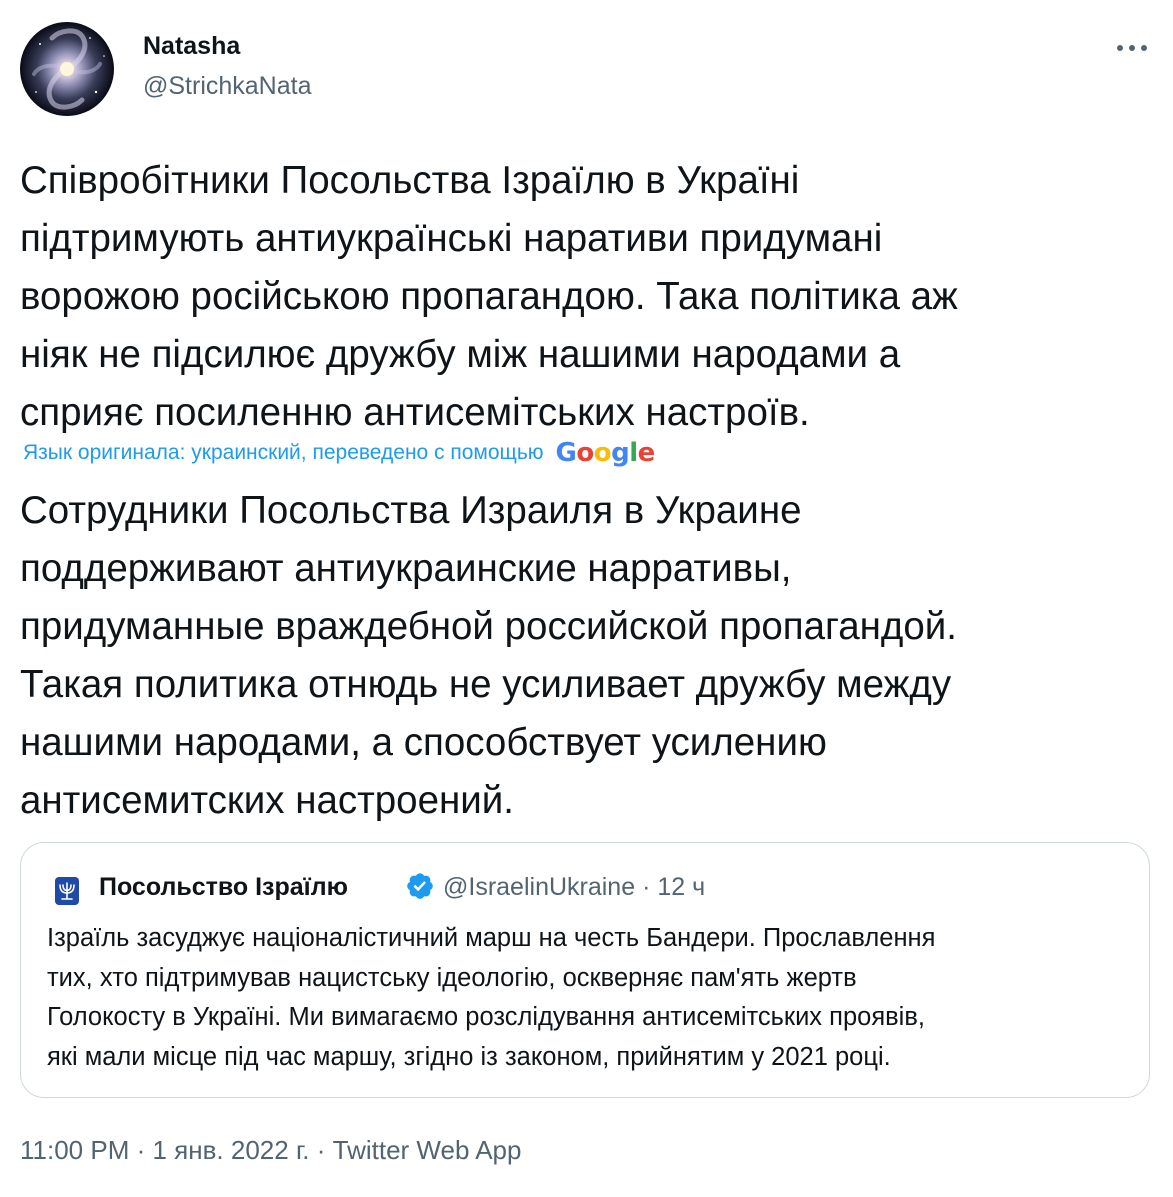 This screenshot has width=1173, height=1197. What do you see at coordinates (539, 887) in the screenshot?
I see `quoted-tweet-handle: @IsraelinUkraine` at bounding box center [539, 887].